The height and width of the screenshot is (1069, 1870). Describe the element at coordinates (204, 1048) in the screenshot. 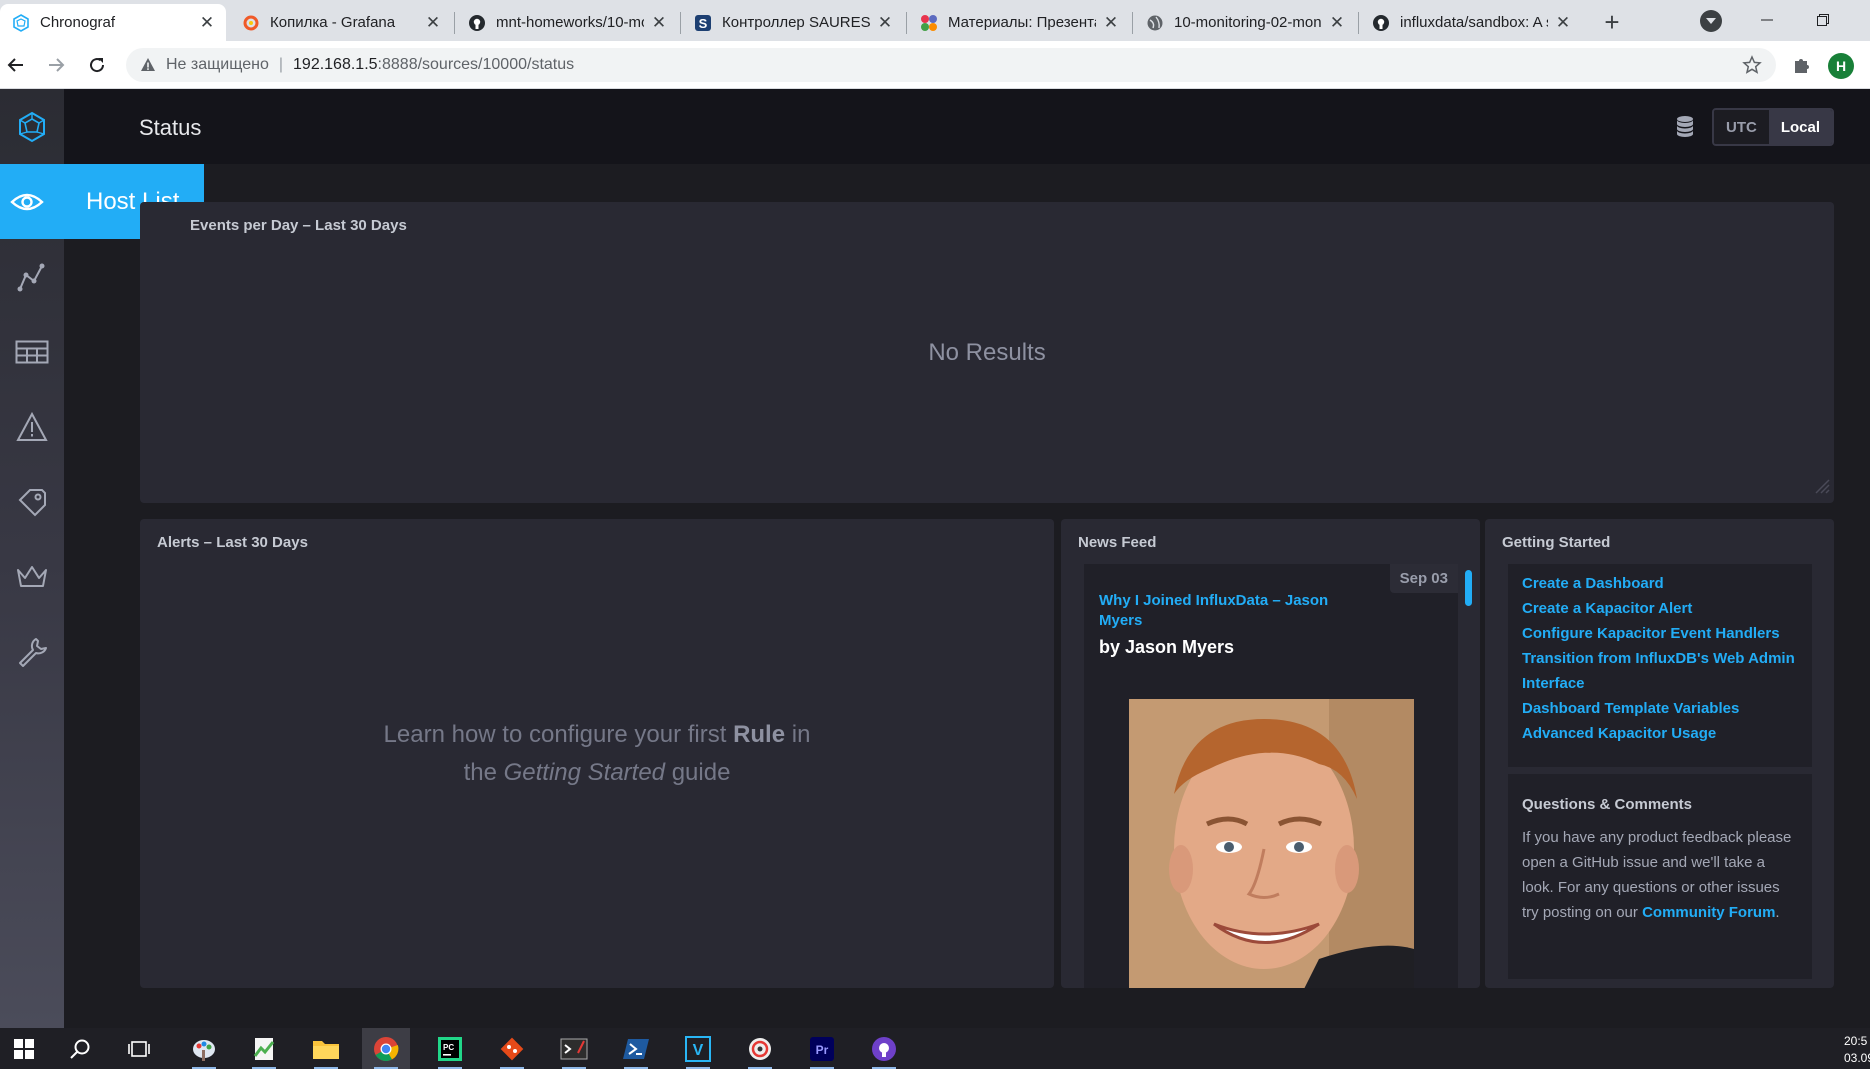

I see `taskbar-app-paint` at that location.